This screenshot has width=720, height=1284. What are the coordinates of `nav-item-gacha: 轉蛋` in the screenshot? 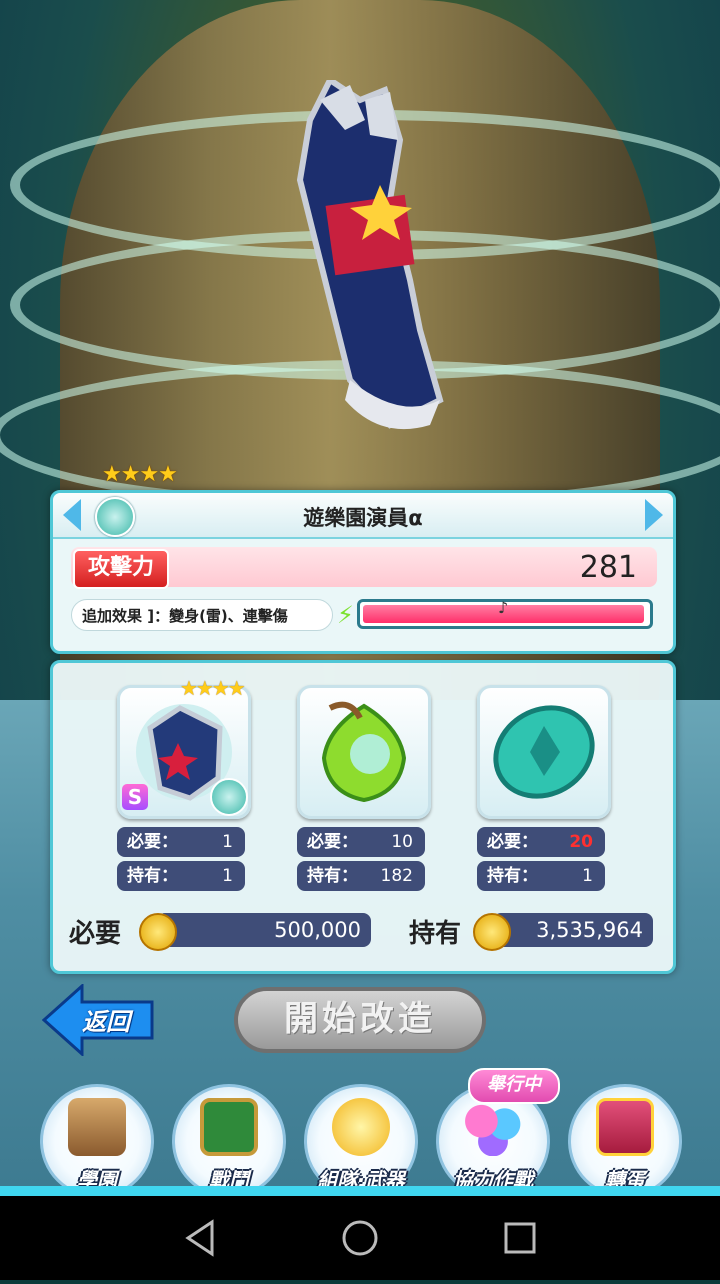 It's located at (625, 1138).